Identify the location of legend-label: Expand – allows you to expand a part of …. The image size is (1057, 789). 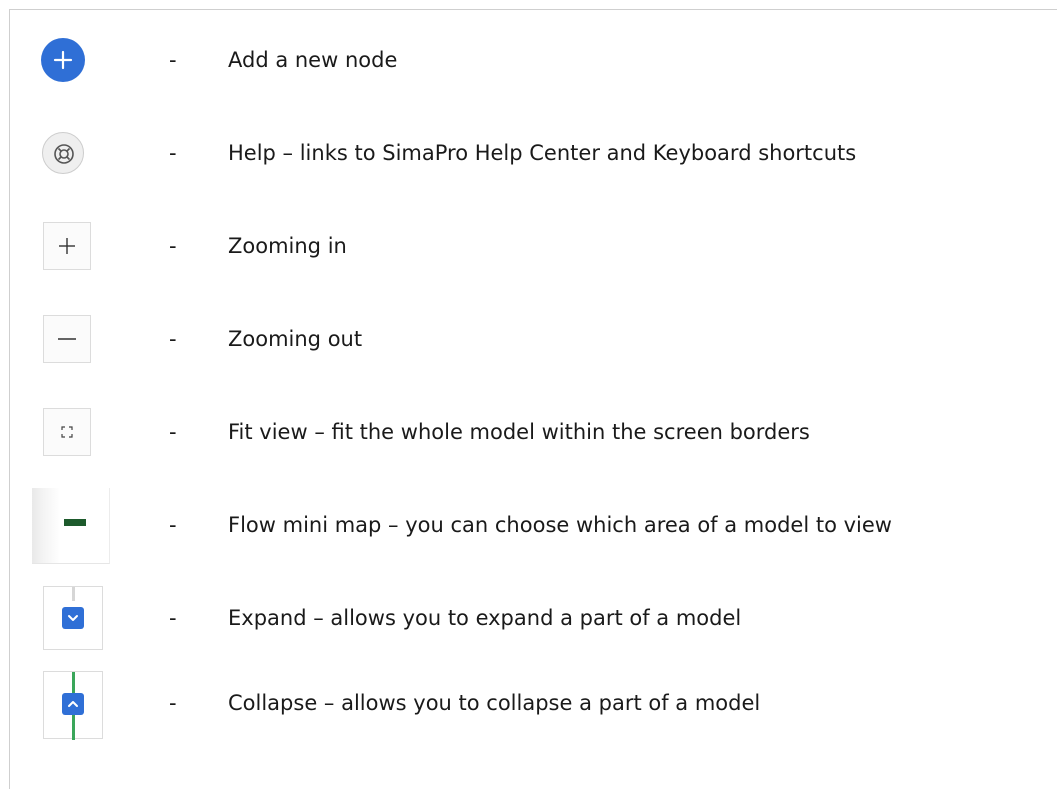
(485, 618).